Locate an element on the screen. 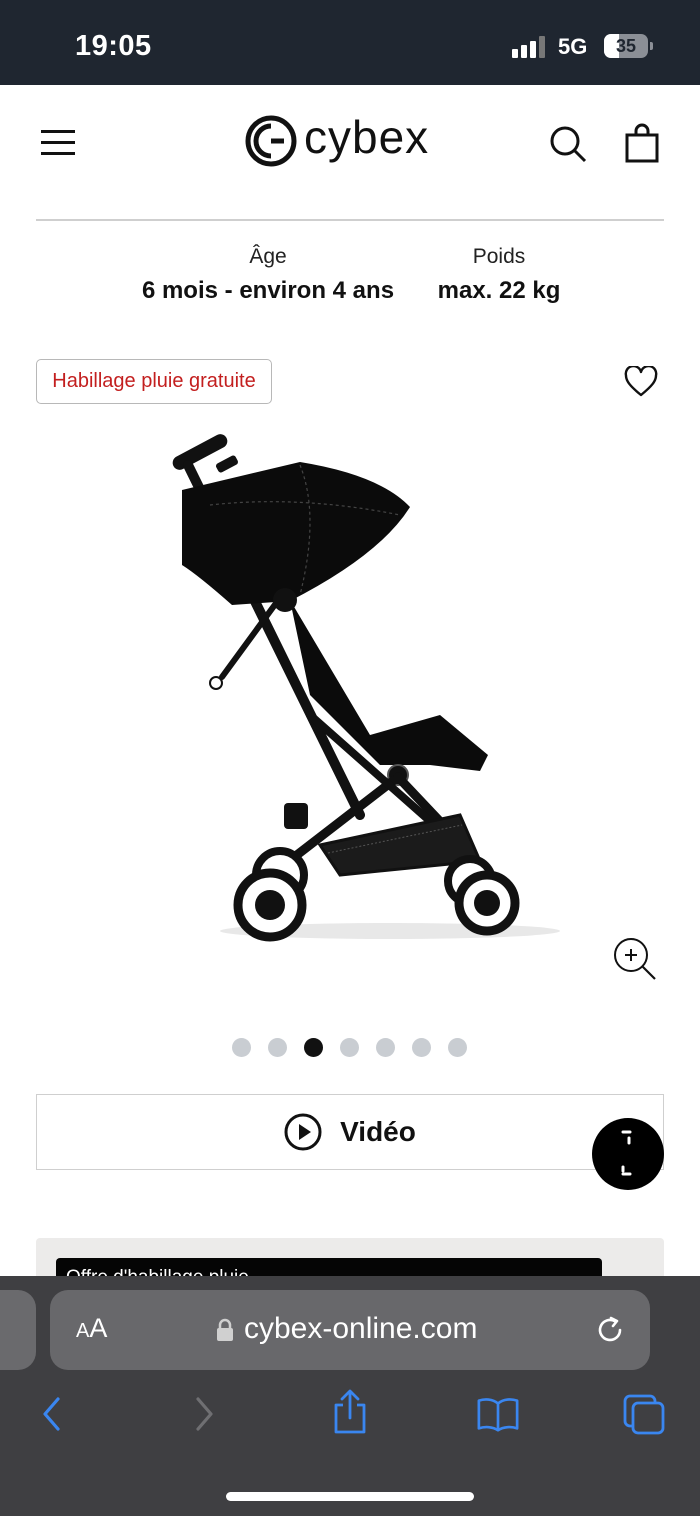 This screenshot has width=700, height=1516. play-circle-icon is located at coordinates (303, 1132).